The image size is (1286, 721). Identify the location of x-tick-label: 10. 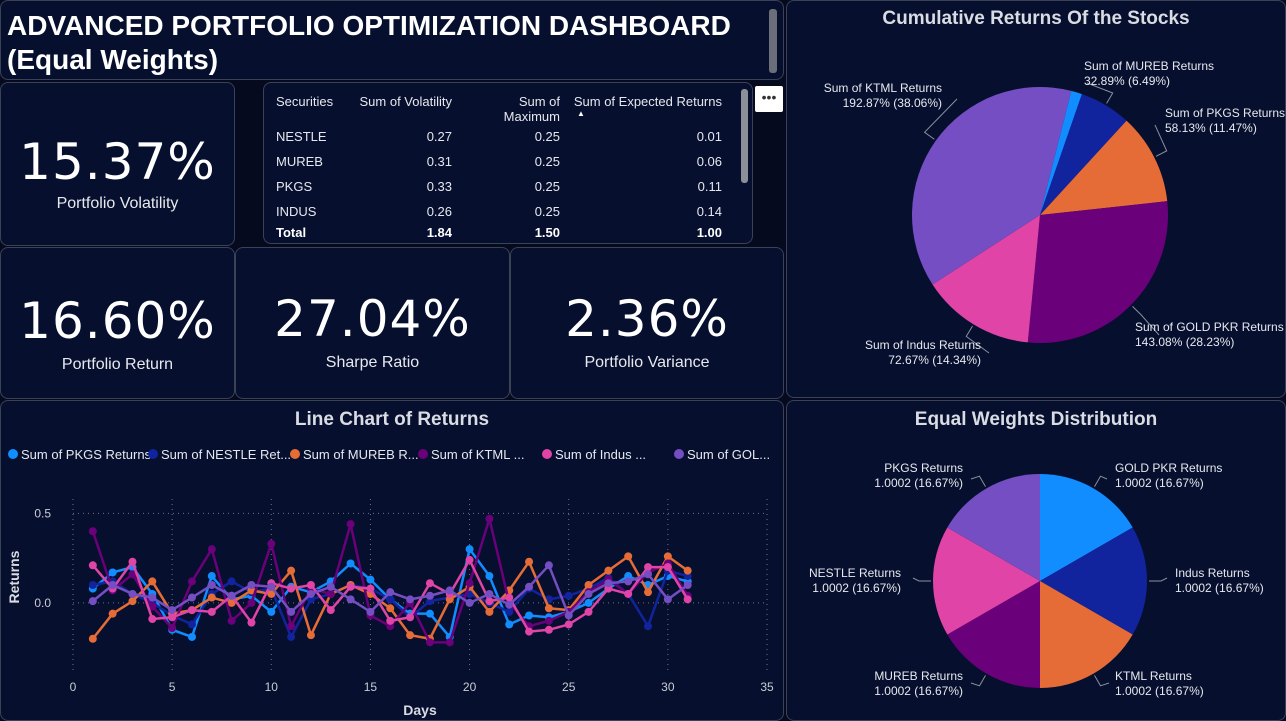
(272, 687).